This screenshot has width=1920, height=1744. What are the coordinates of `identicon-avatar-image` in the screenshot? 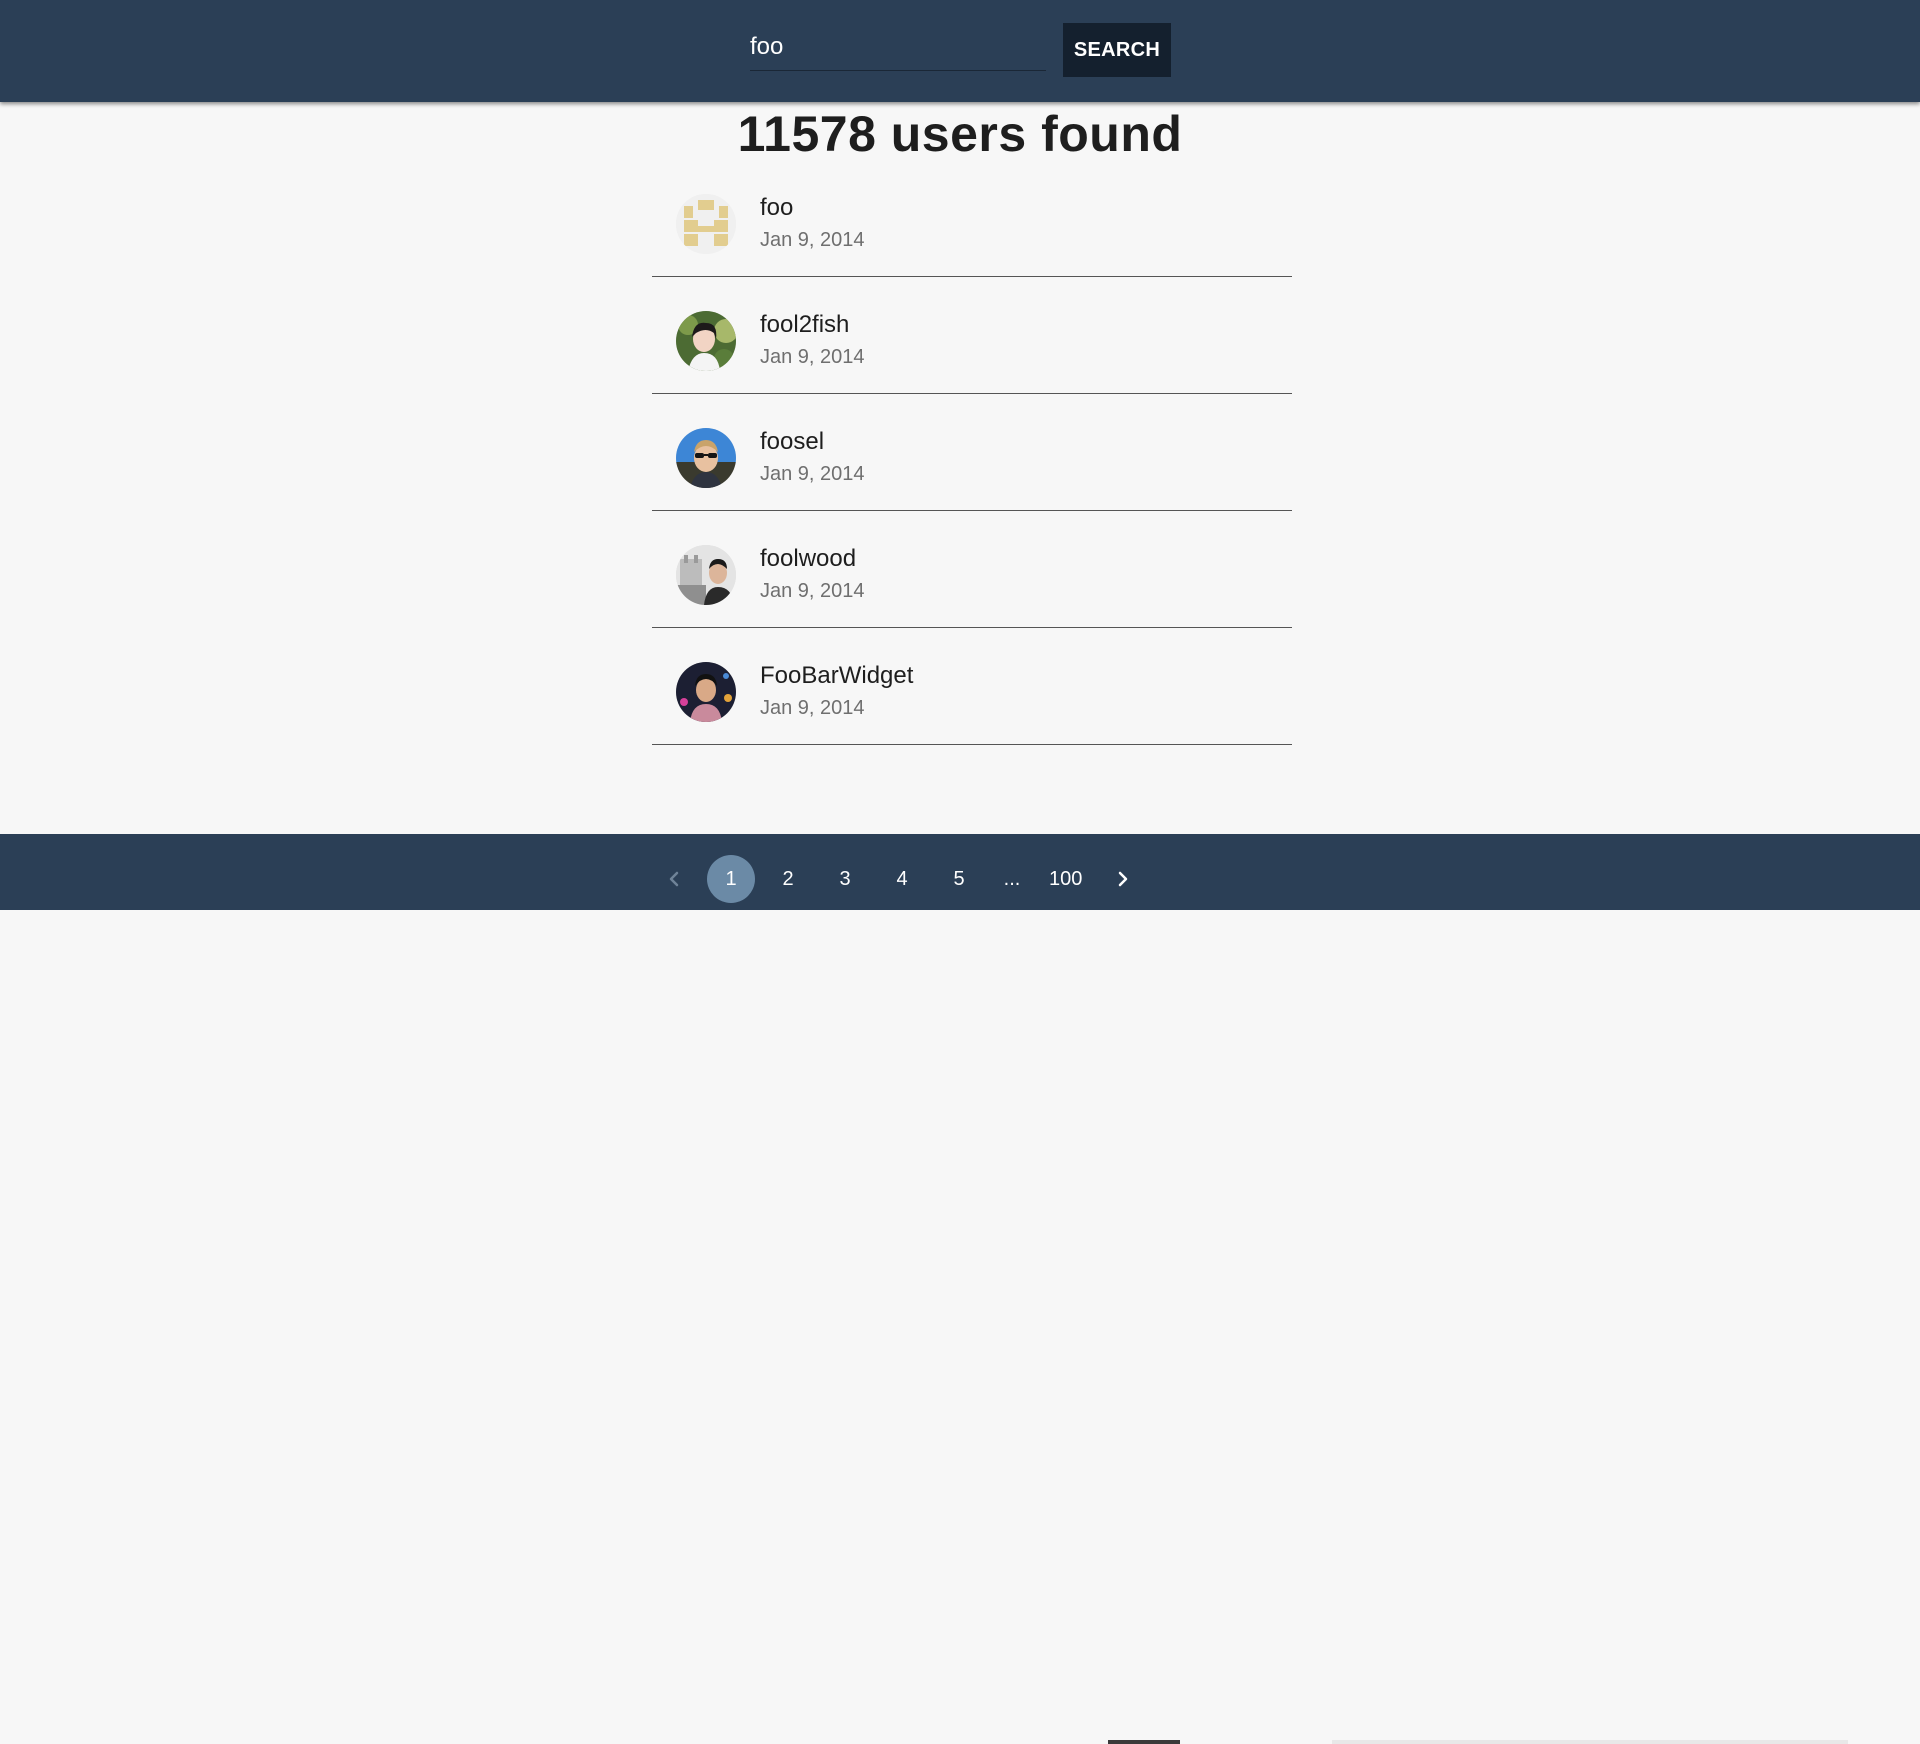 It's located at (706, 224).